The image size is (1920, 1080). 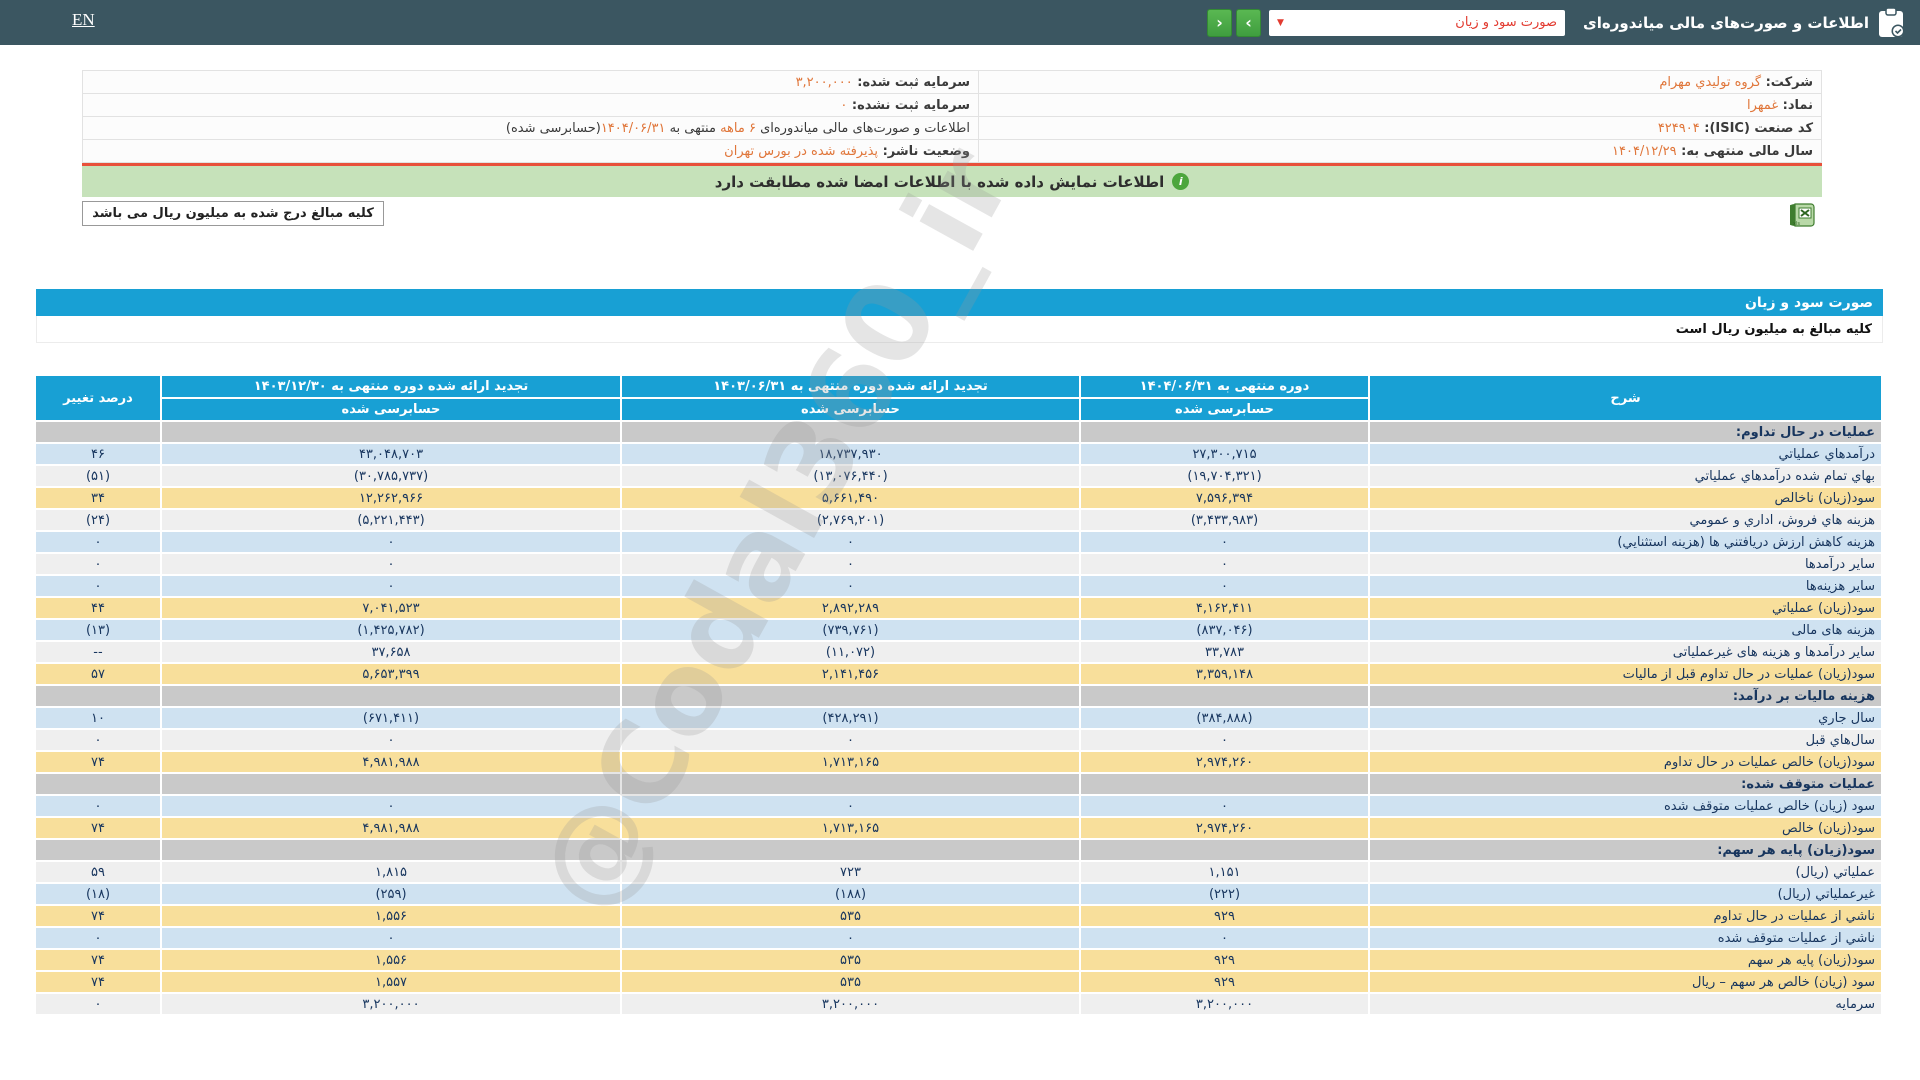 What do you see at coordinates (1625, 1004) in the screenshot?
I see `row-label: سرمايه` at bounding box center [1625, 1004].